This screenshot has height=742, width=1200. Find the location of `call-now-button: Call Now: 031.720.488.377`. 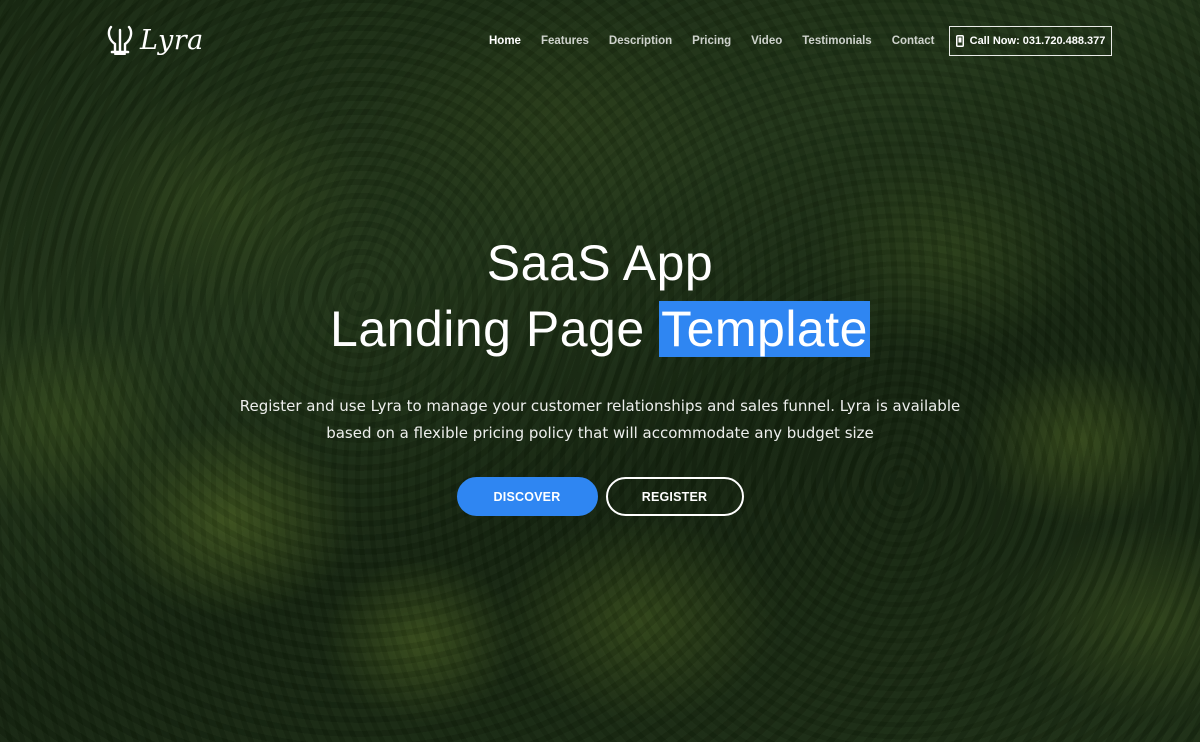

call-now-button: Call Now: 031.720.488.377 is located at coordinates (1030, 41).